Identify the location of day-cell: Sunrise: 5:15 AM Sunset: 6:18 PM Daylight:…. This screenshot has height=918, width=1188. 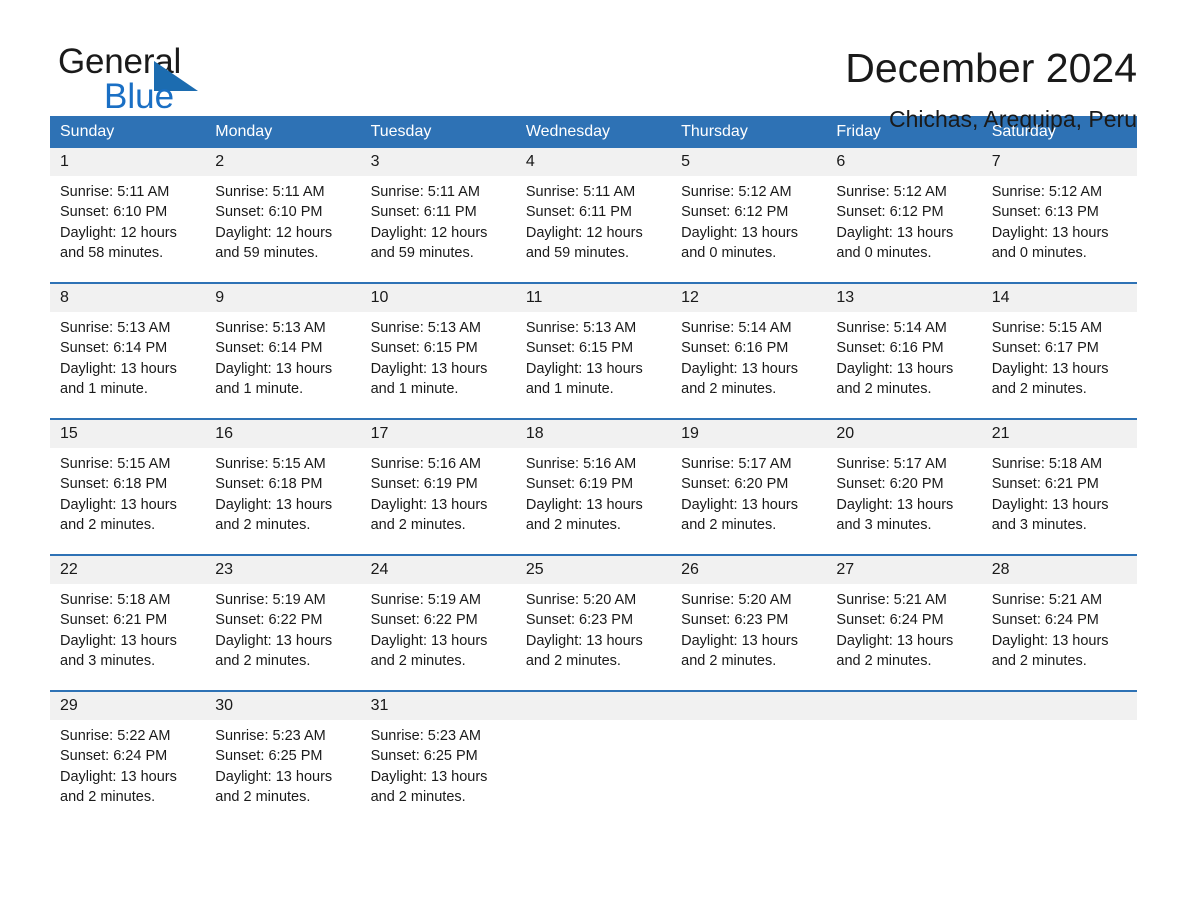
(127, 504).